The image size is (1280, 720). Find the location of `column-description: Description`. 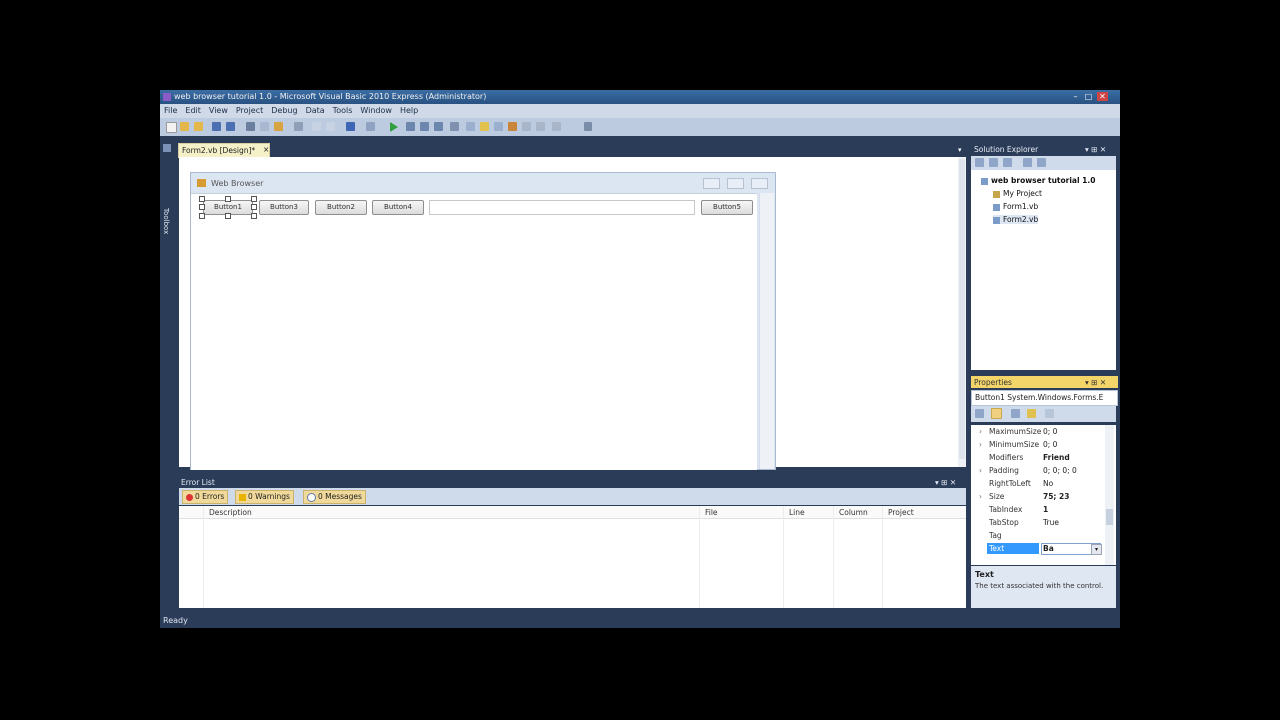

column-description: Description is located at coordinates (230, 512).